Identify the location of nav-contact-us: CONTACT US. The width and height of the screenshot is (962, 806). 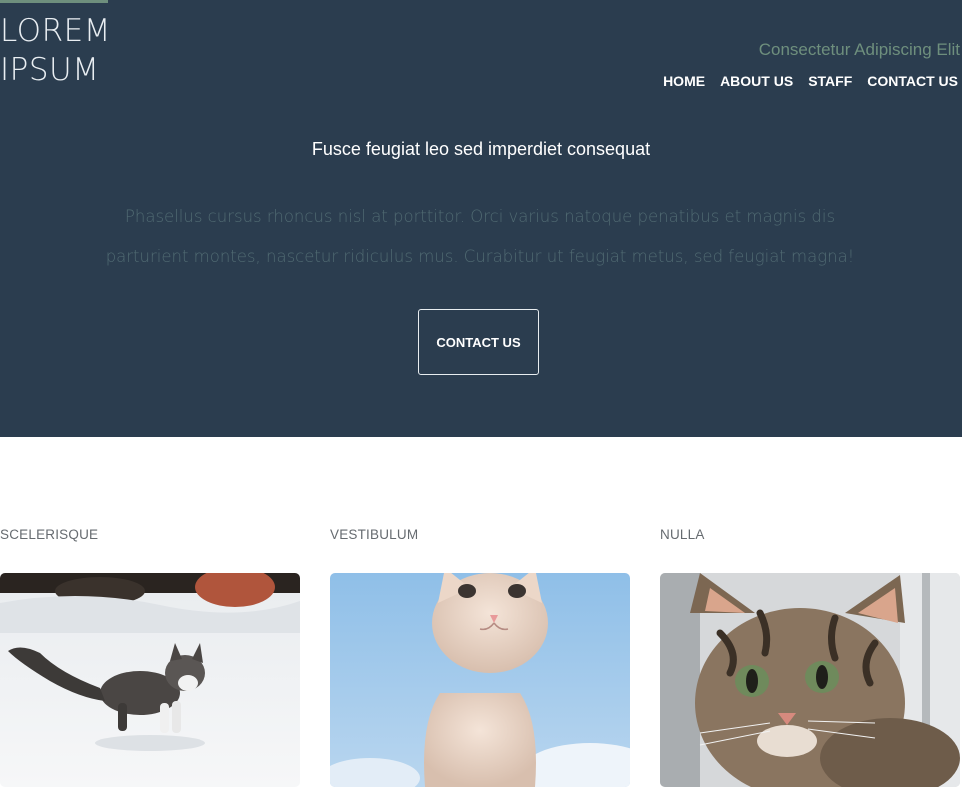
(912, 81).